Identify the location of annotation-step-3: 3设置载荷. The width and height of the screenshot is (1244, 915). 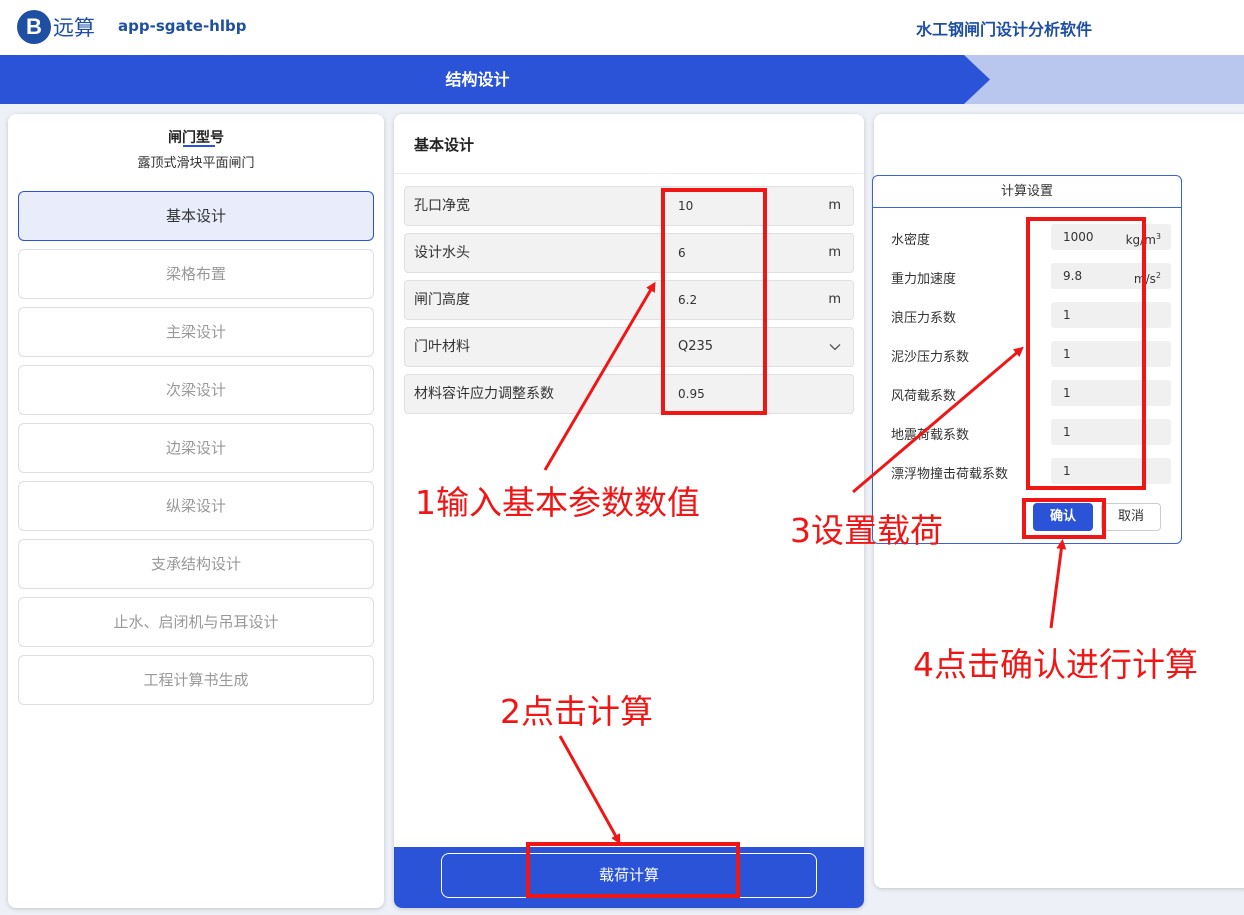
(866, 530).